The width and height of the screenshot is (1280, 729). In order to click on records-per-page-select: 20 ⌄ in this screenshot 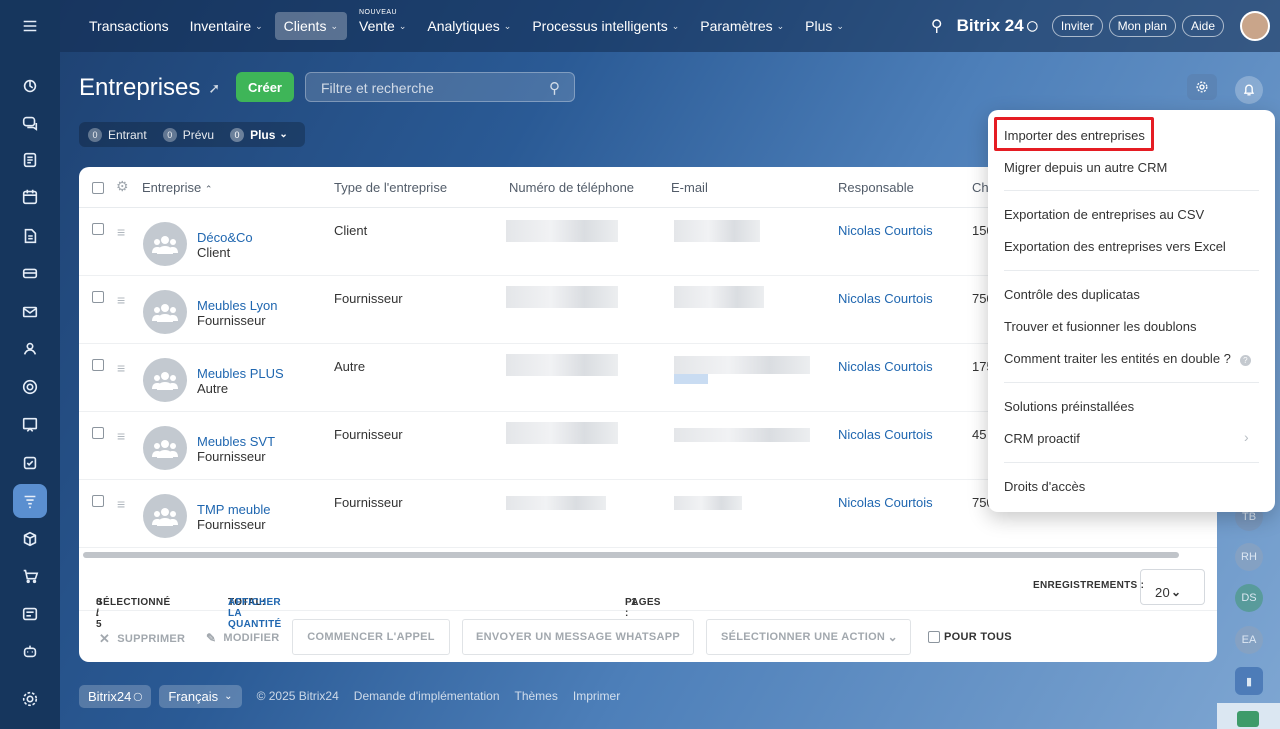, I will do `click(1172, 587)`.